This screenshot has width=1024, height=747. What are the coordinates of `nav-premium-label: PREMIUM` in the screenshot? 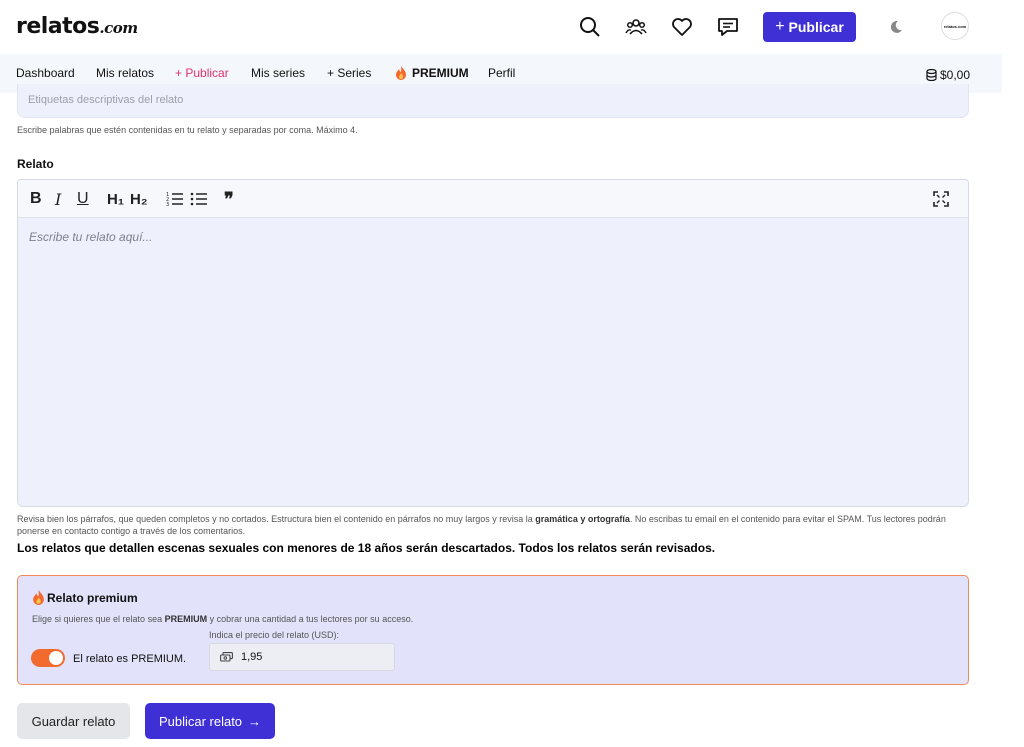 It's located at (440, 73).